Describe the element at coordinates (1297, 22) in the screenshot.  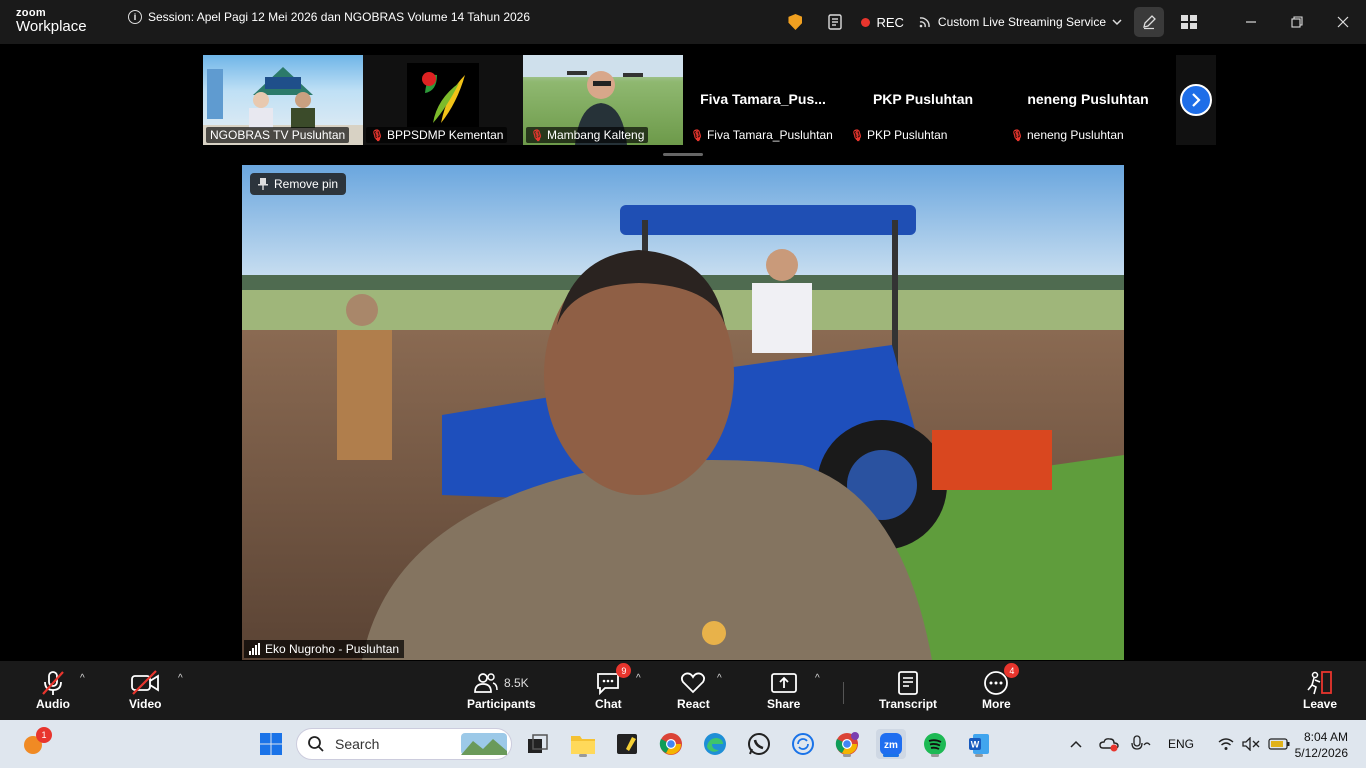
I see `restore-button` at that location.